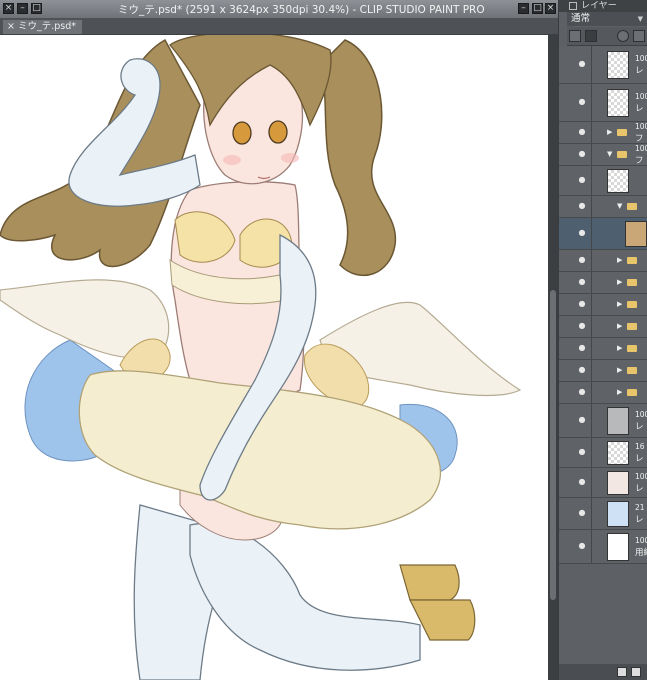  I want to click on layer-row: ● 21 レ, so click(603, 514).